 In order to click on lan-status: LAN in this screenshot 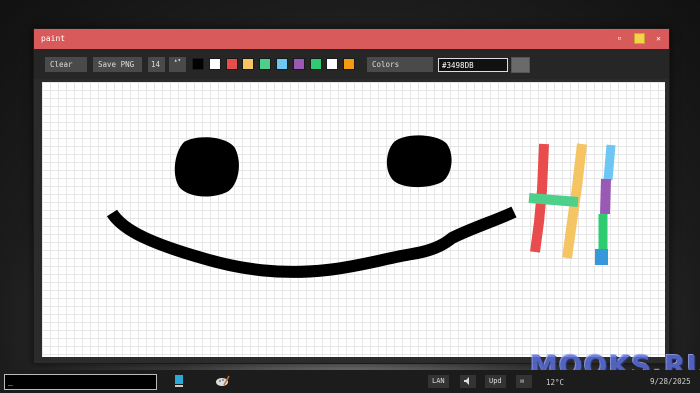, I will do `click(438, 381)`.